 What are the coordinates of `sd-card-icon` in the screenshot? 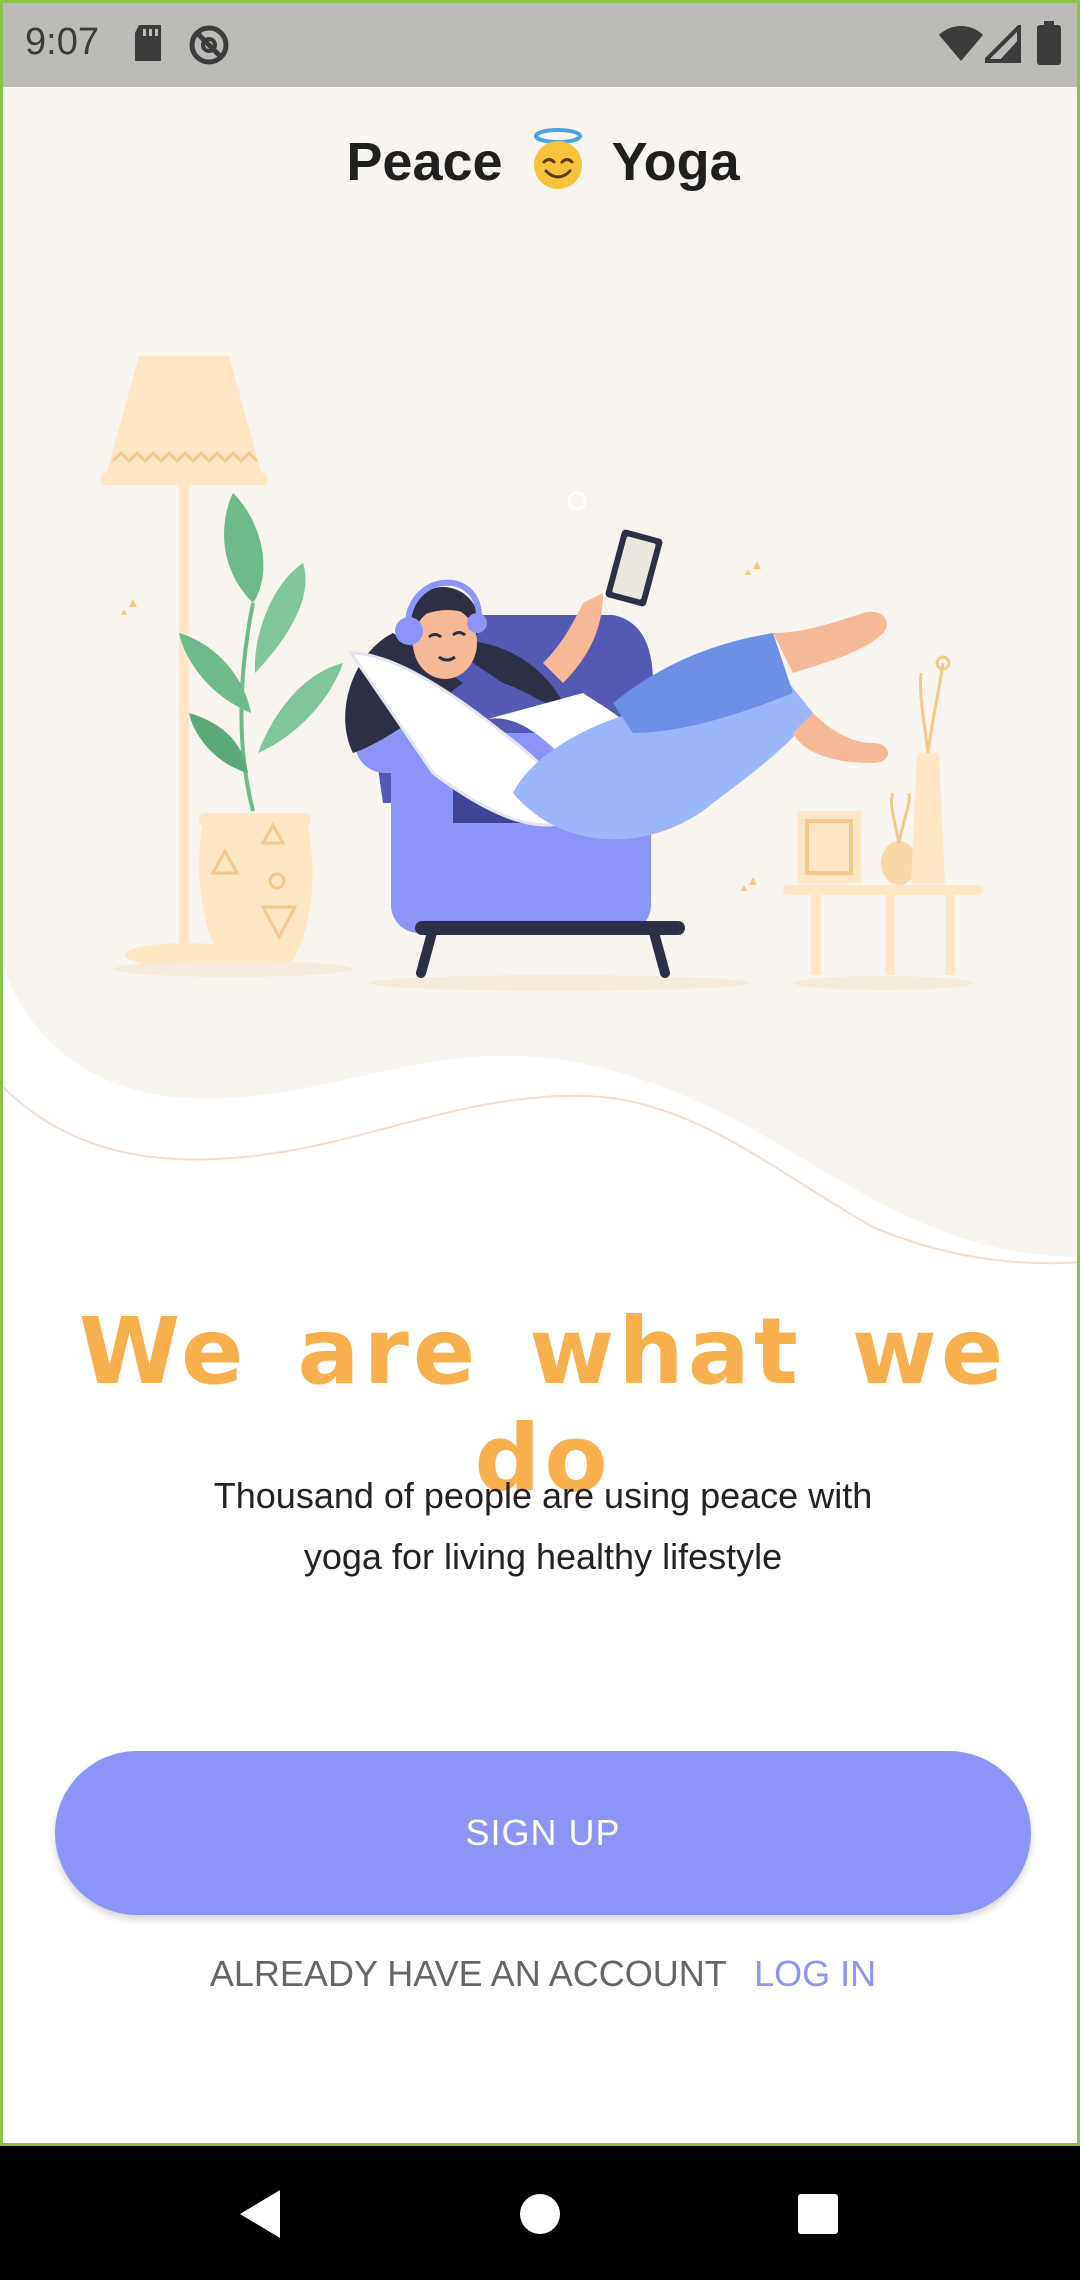 It's located at (148, 45).